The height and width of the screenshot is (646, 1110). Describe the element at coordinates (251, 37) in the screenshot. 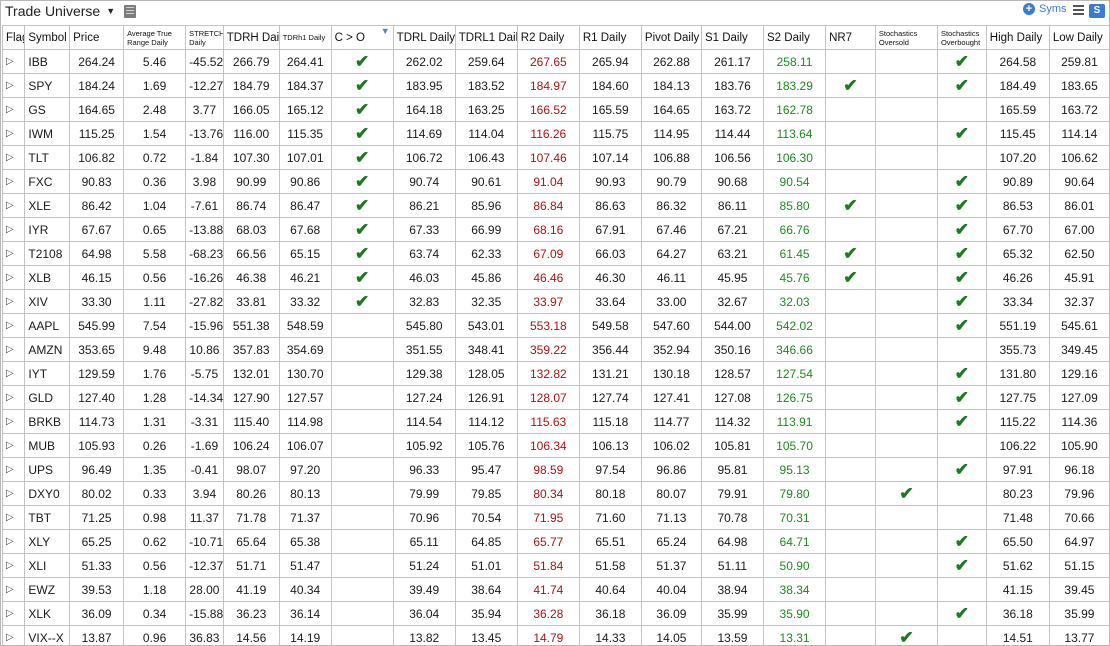

I see `column-header: TDRH Daily` at that location.